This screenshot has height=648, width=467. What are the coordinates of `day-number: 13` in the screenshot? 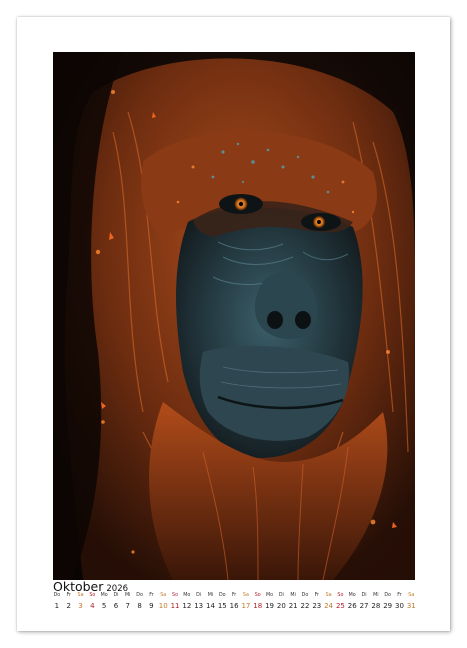 It's located at (199, 606).